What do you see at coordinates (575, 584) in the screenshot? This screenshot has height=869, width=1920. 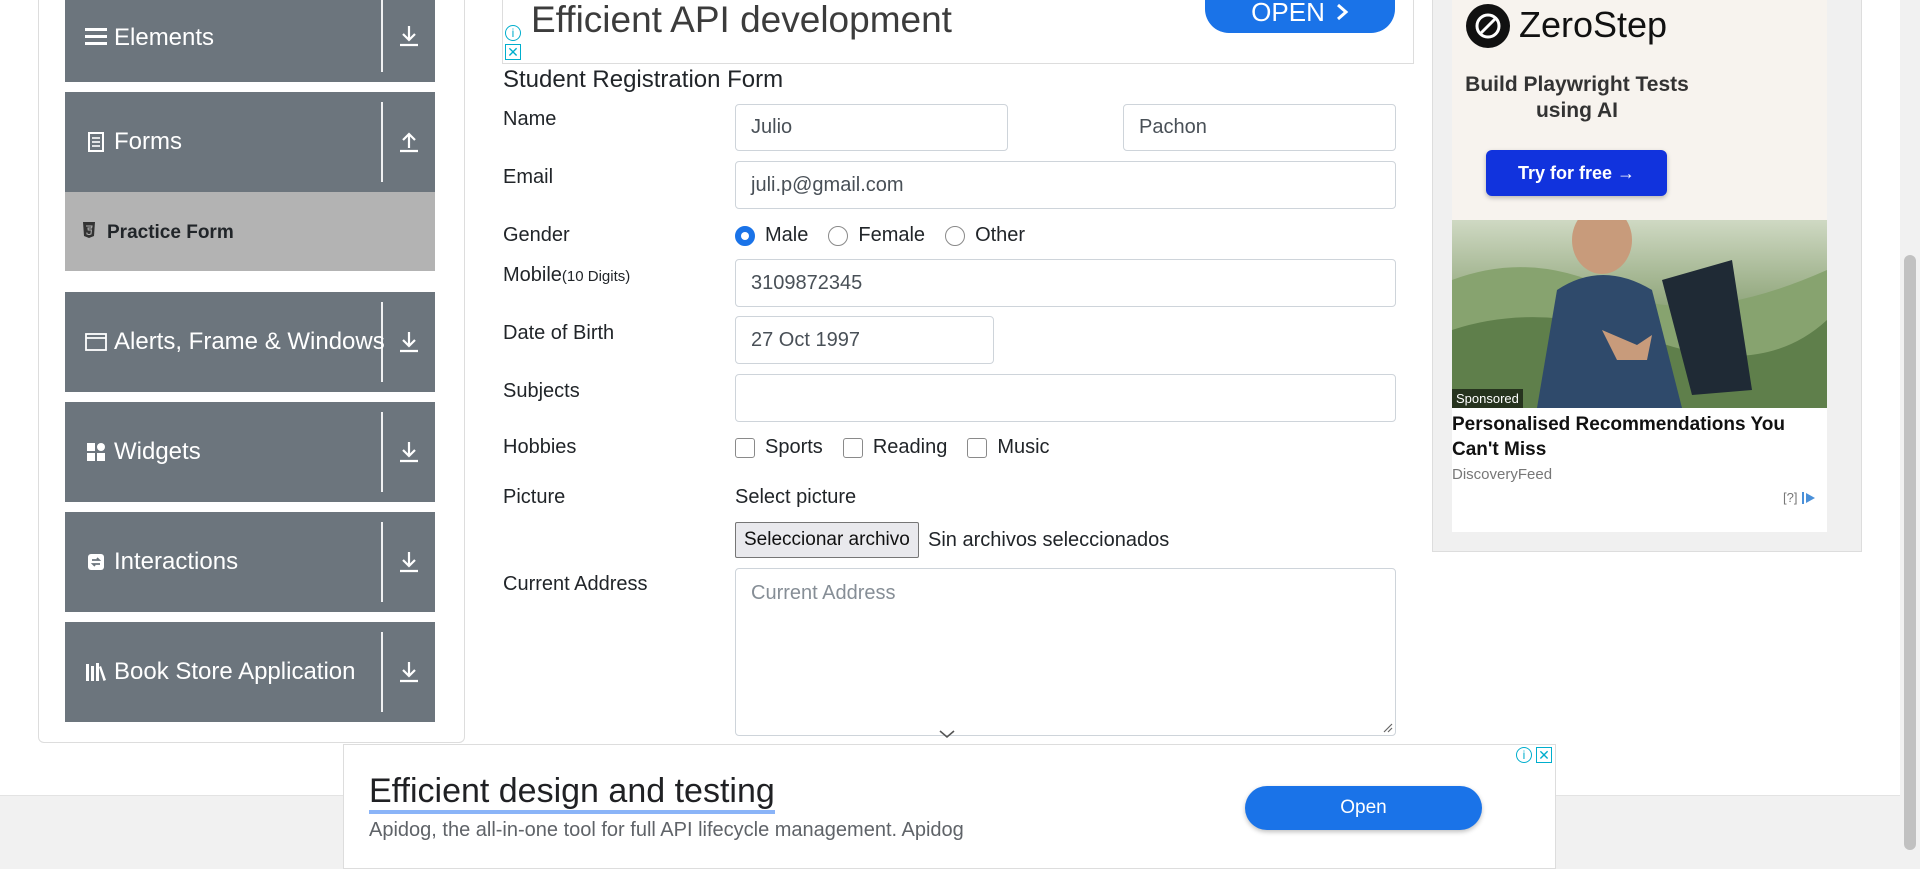 I see `address-label: Current Address` at bounding box center [575, 584].